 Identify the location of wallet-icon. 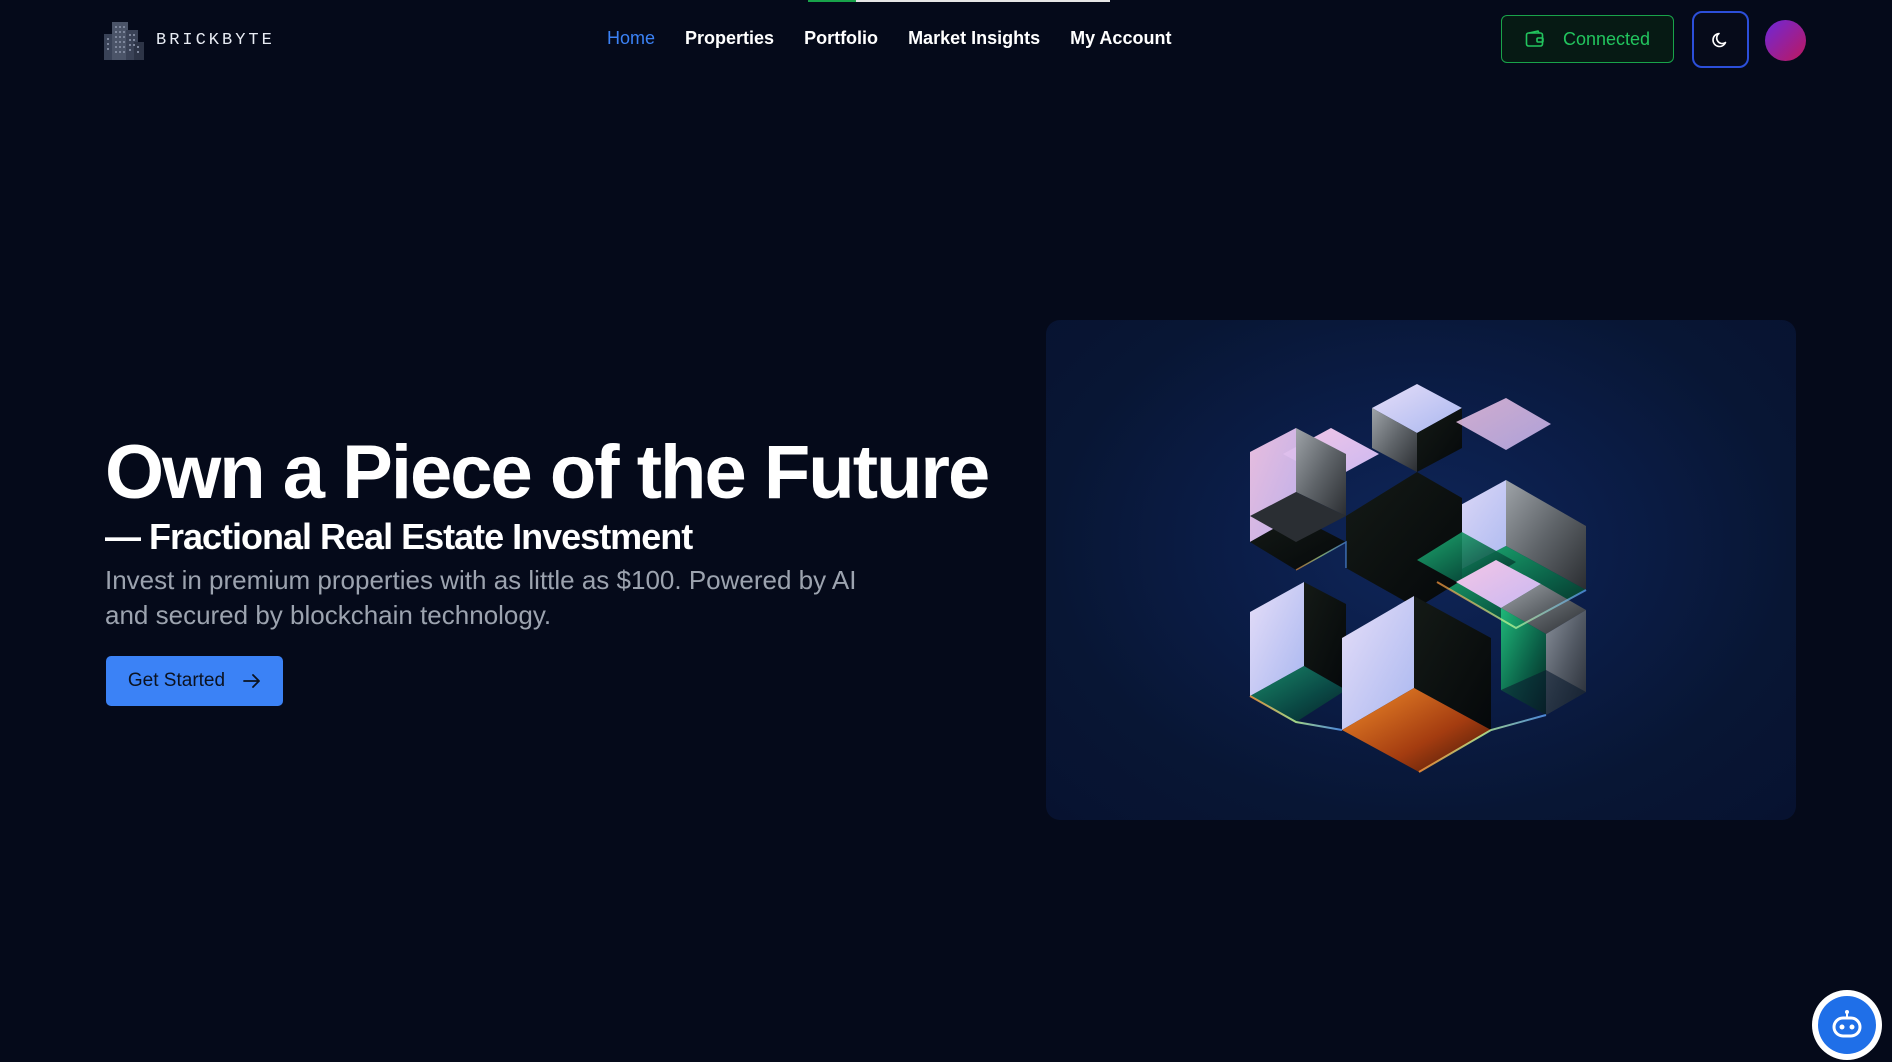
(1534, 38).